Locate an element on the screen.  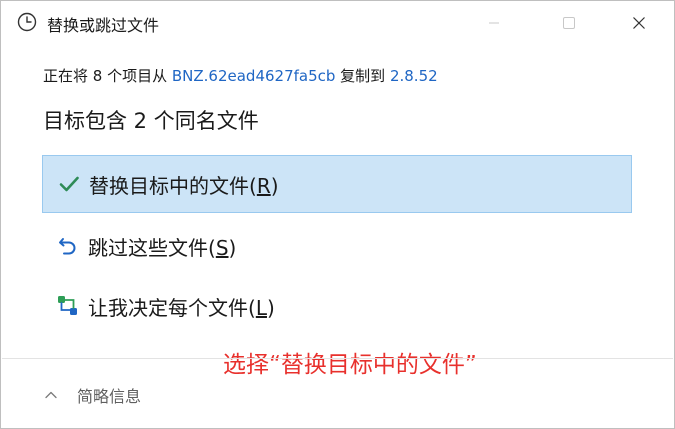
minimize-button is located at coordinates (494, 23).